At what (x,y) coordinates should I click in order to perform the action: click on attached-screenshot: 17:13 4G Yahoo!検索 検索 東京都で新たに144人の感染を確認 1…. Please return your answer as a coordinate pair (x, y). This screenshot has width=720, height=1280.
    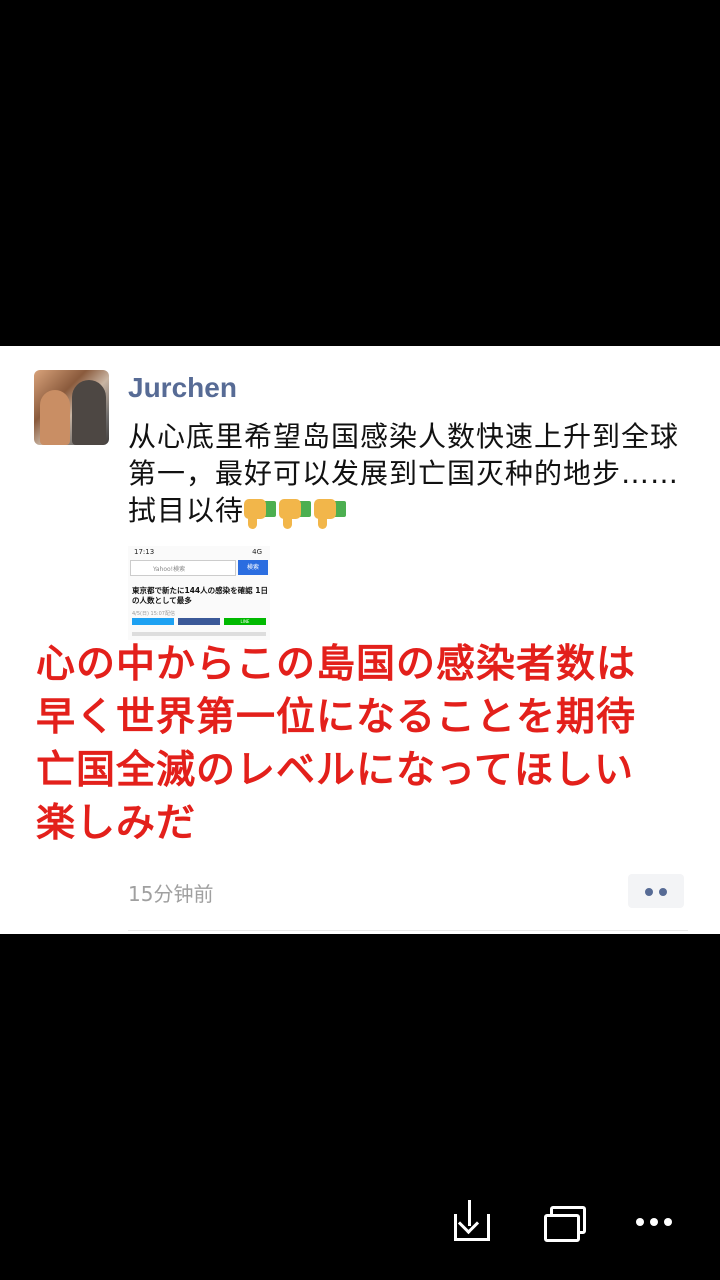
    Looking at the image, I should click on (199, 593).